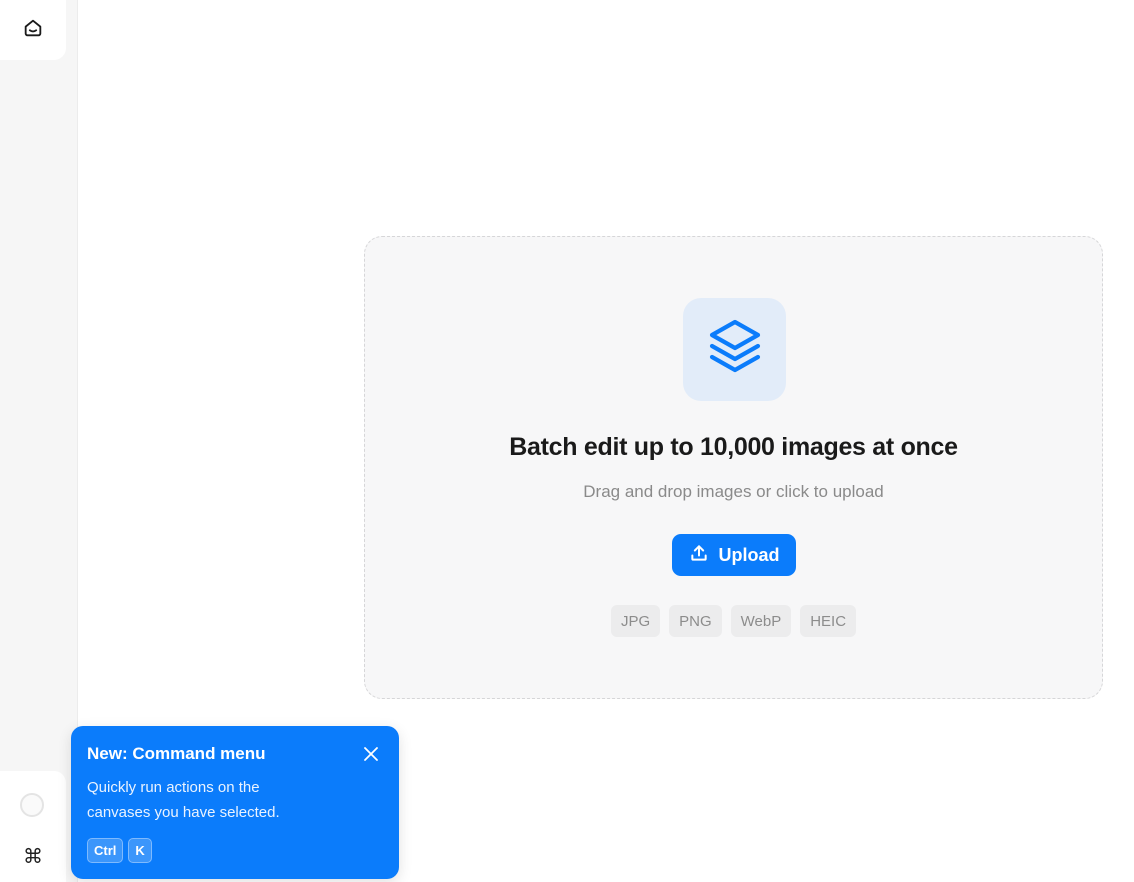 Image resolution: width=1134 pixels, height=882 pixels. I want to click on format-badge-jpg: JPG, so click(635, 621).